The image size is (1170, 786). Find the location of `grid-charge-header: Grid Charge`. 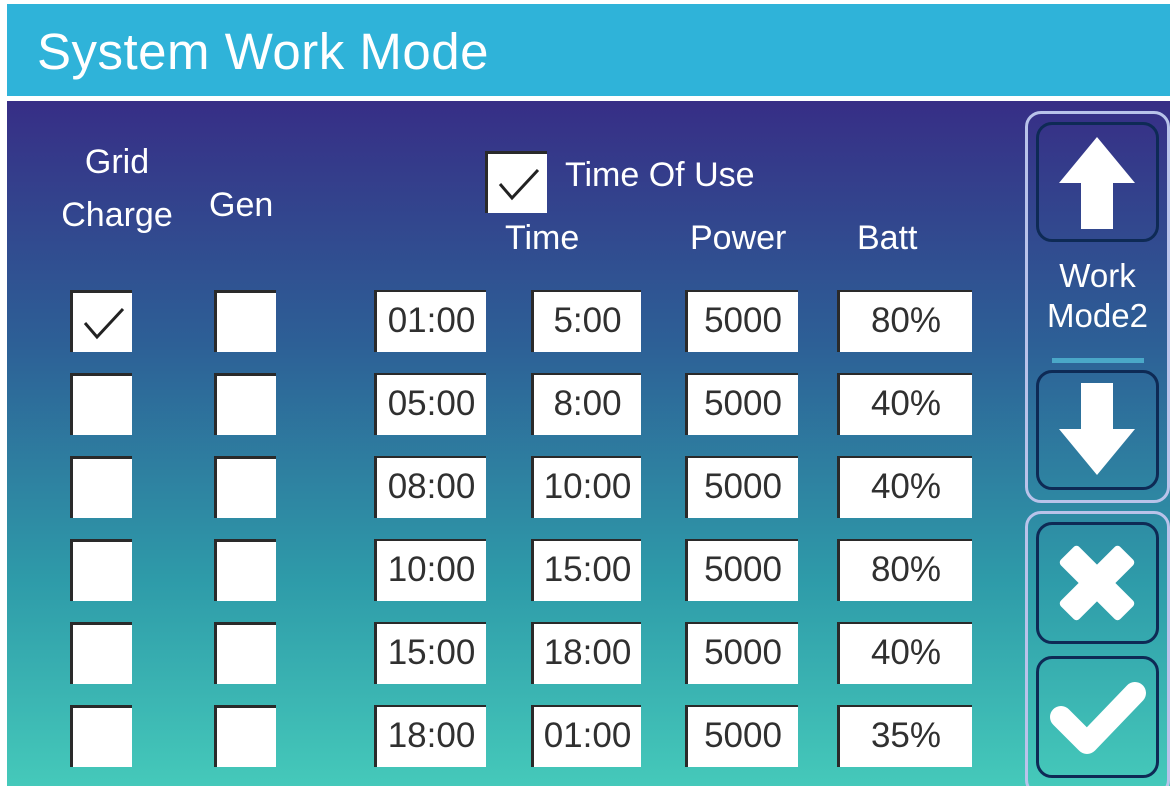

grid-charge-header: Grid Charge is located at coordinates (117, 189).